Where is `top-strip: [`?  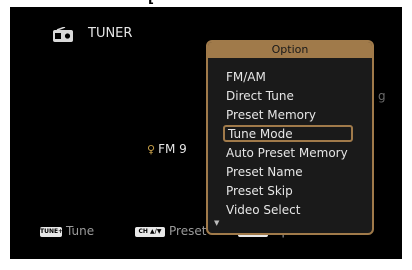 top-strip: [ is located at coordinates (206, 3).